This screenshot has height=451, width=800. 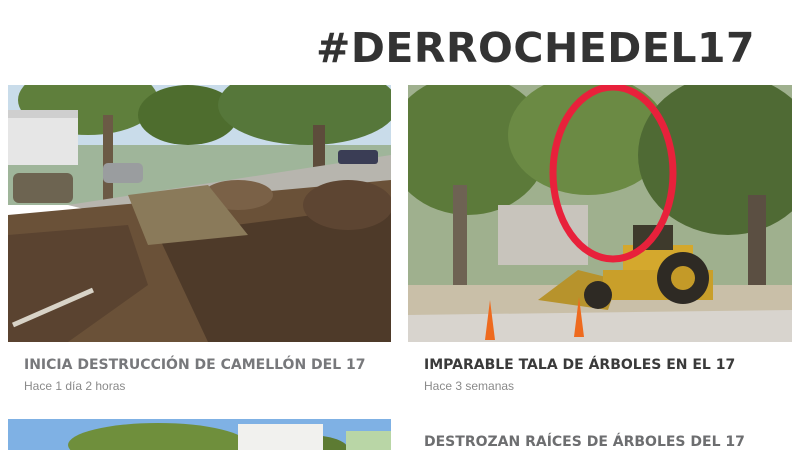 What do you see at coordinates (584, 442) in the screenshot?
I see `article-3-title: DESTROZAN RAÍCES DE ÁRBOLES DEL 17` at bounding box center [584, 442].